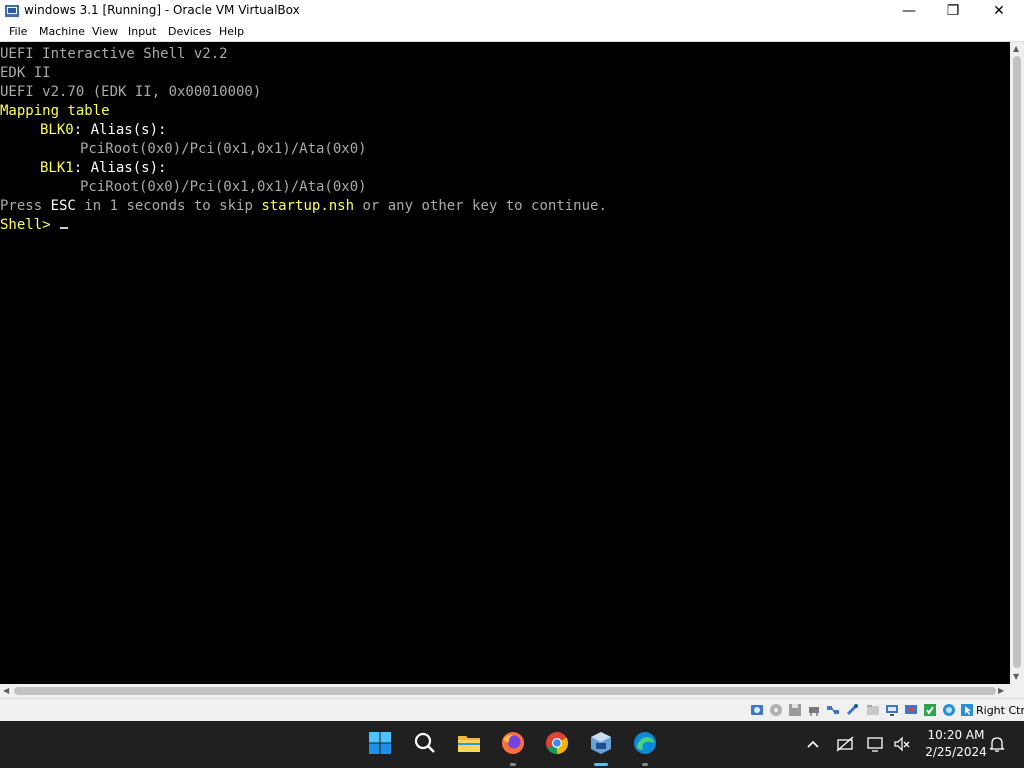  What do you see at coordinates (231, 31) in the screenshot?
I see `menu-help: Help` at bounding box center [231, 31].